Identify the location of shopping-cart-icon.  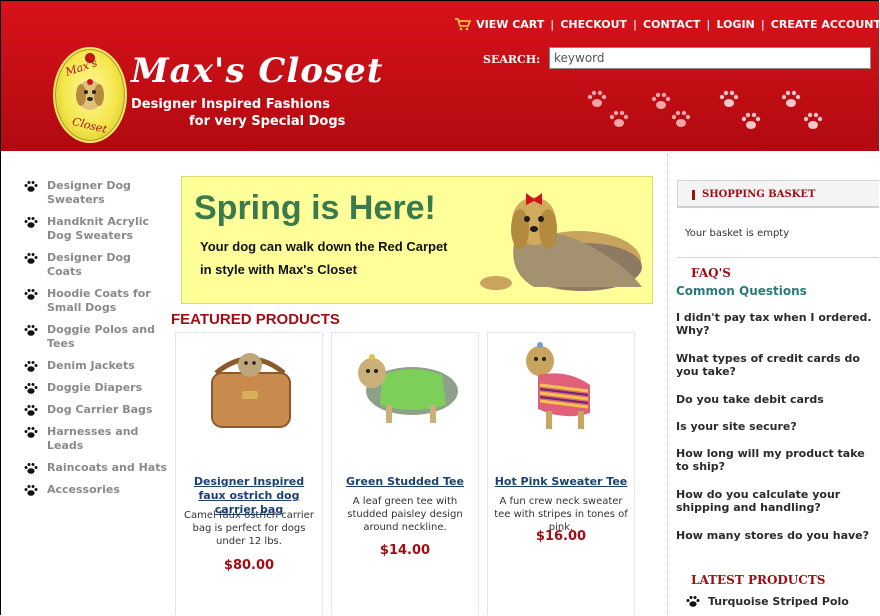
(463, 24).